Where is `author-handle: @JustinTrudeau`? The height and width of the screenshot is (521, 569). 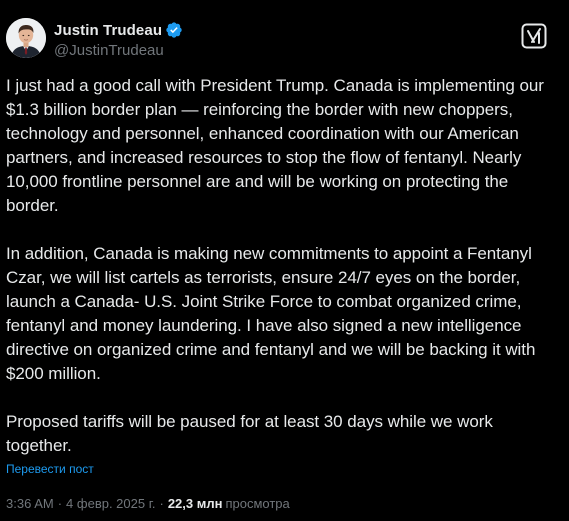 author-handle: @JustinTrudeau is located at coordinates (118, 51).